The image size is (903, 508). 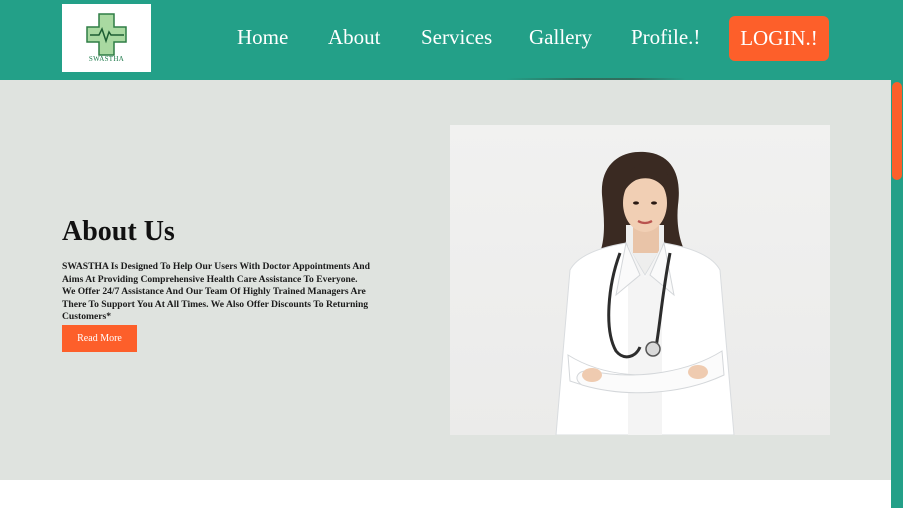 What do you see at coordinates (779, 38) in the screenshot?
I see `login-button: LOGIN.!` at bounding box center [779, 38].